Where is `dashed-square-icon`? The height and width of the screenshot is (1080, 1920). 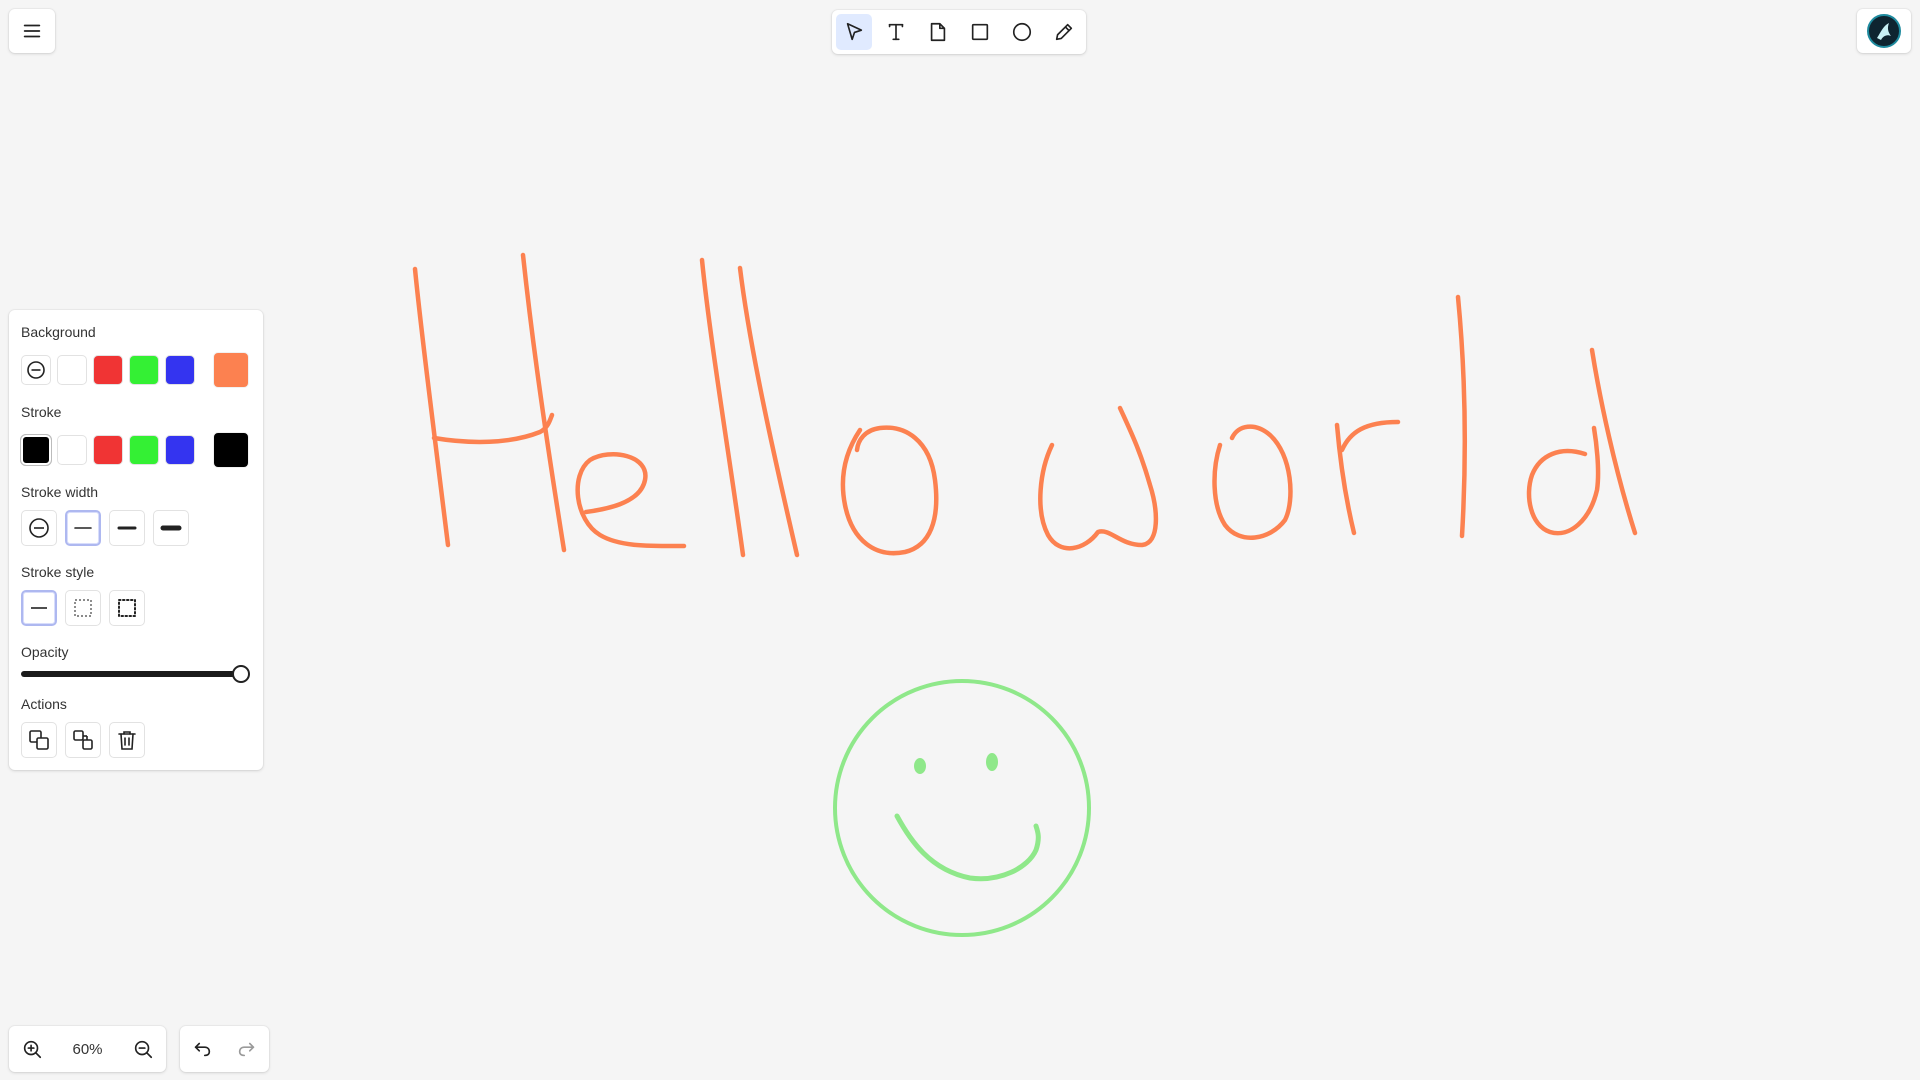
dashed-square-icon is located at coordinates (83, 608).